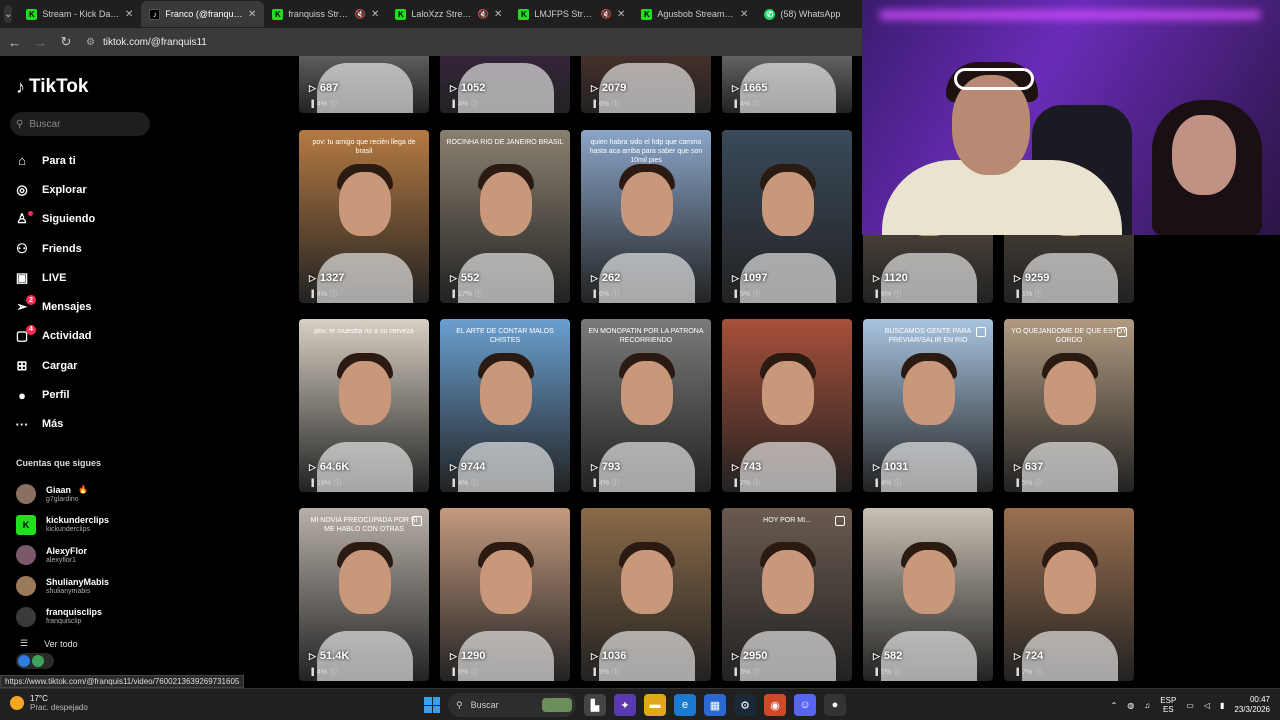  I want to click on following-account: franquisclips franquisclip, so click(62, 616).